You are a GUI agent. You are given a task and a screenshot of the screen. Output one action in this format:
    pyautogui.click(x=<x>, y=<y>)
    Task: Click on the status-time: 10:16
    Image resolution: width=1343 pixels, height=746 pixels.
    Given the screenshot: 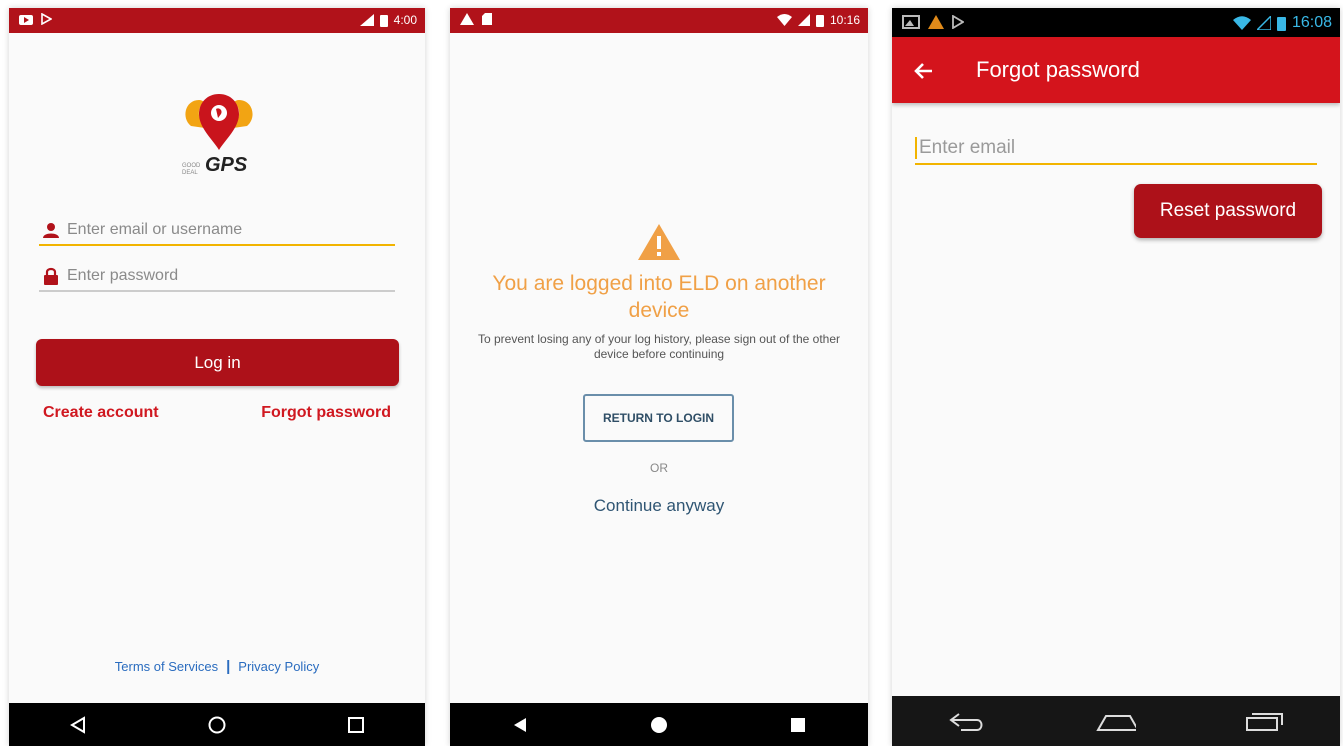 What is the action you would take?
    pyautogui.click(x=844, y=20)
    